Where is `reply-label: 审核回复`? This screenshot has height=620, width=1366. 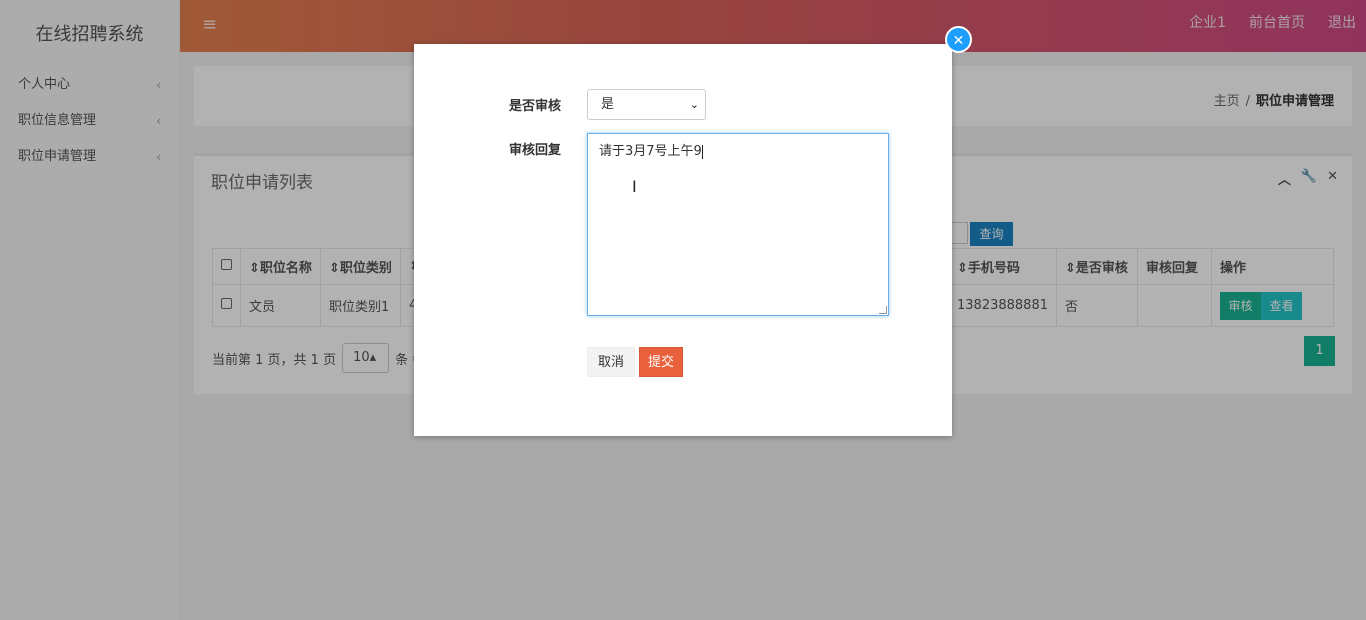
reply-label: 审核回复 is located at coordinates (535, 150).